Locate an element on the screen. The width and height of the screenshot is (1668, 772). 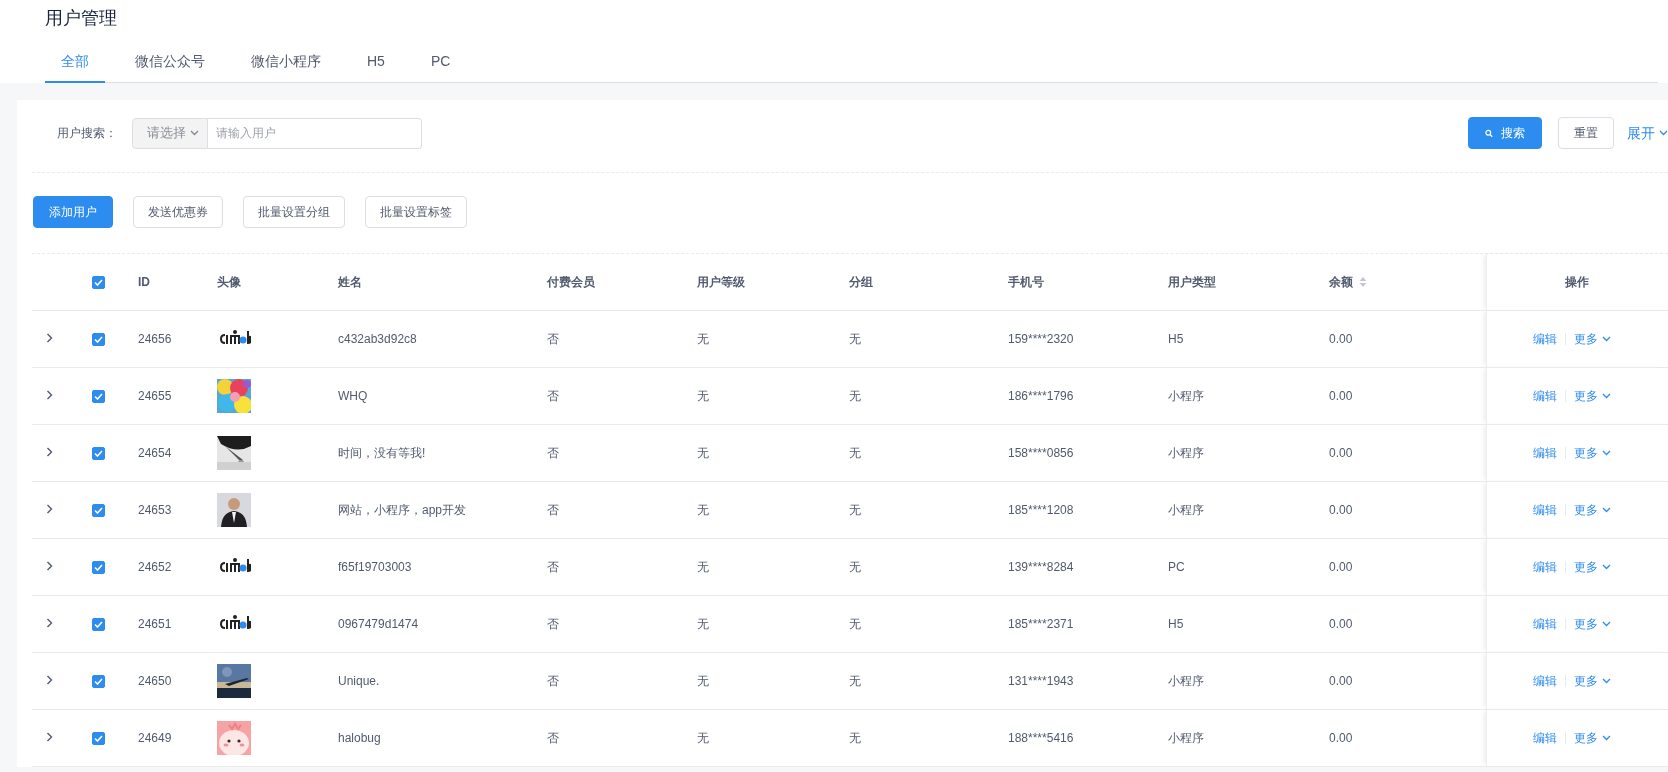
reset-button: 重置 is located at coordinates (1586, 133).